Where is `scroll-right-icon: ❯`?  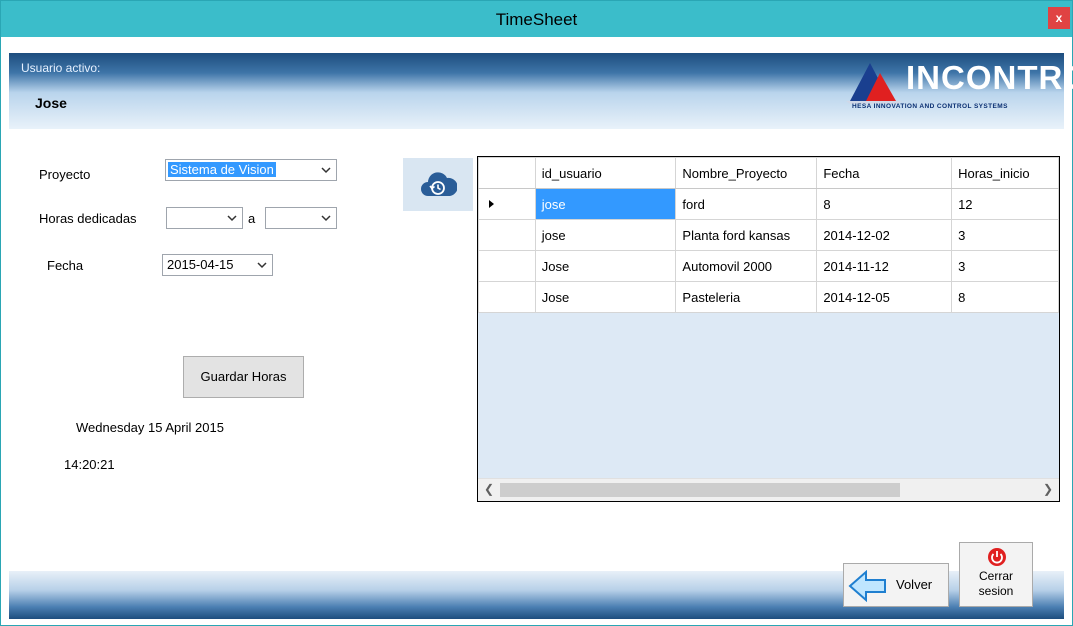 scroll-right-icon: ❯ is located at coordinates (1048, 489).